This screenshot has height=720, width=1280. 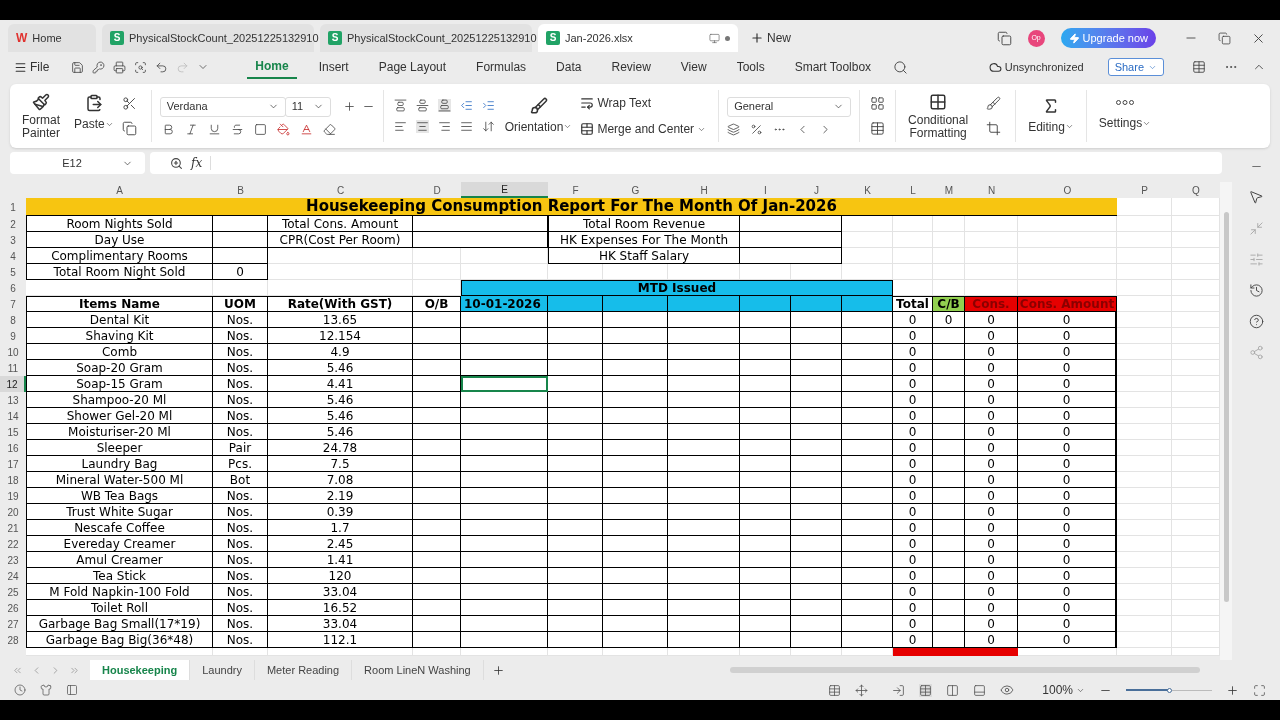 What do you see at coordinates (340, 560) in the screenshot?
I see `table-cell: 1.41` at bounding box center [340, 560].